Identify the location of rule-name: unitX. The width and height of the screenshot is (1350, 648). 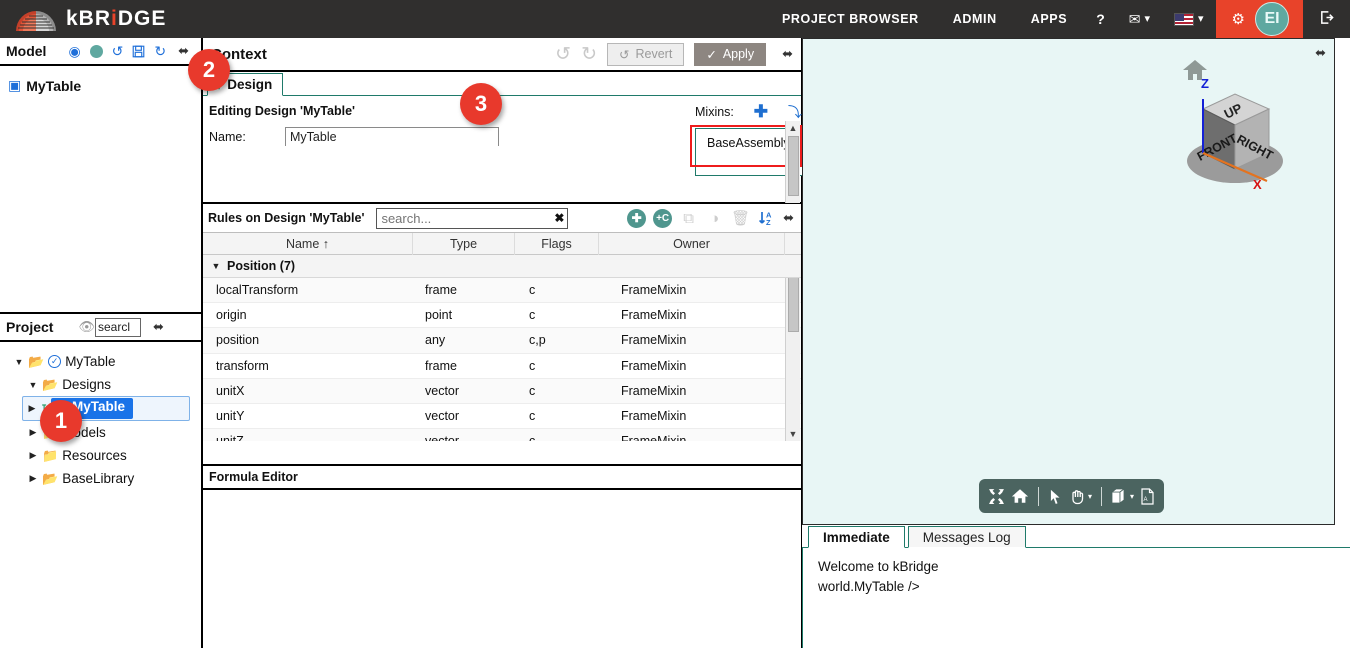
(230, 390).